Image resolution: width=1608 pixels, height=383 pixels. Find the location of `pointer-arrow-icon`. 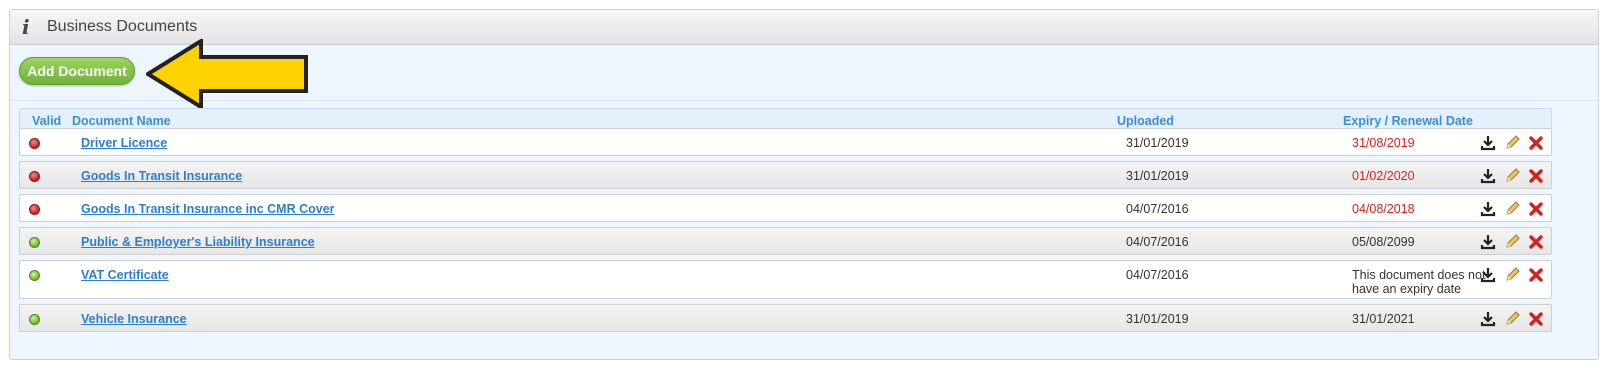

pointer-arrow-icon is located at coordinates (227, 74).